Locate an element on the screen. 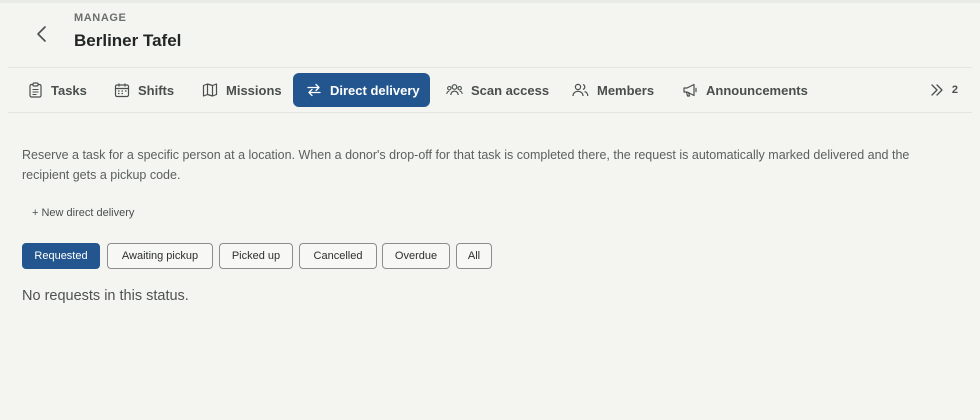 The image size is (980, 420). group-icon is located at coordinates (454, 90).